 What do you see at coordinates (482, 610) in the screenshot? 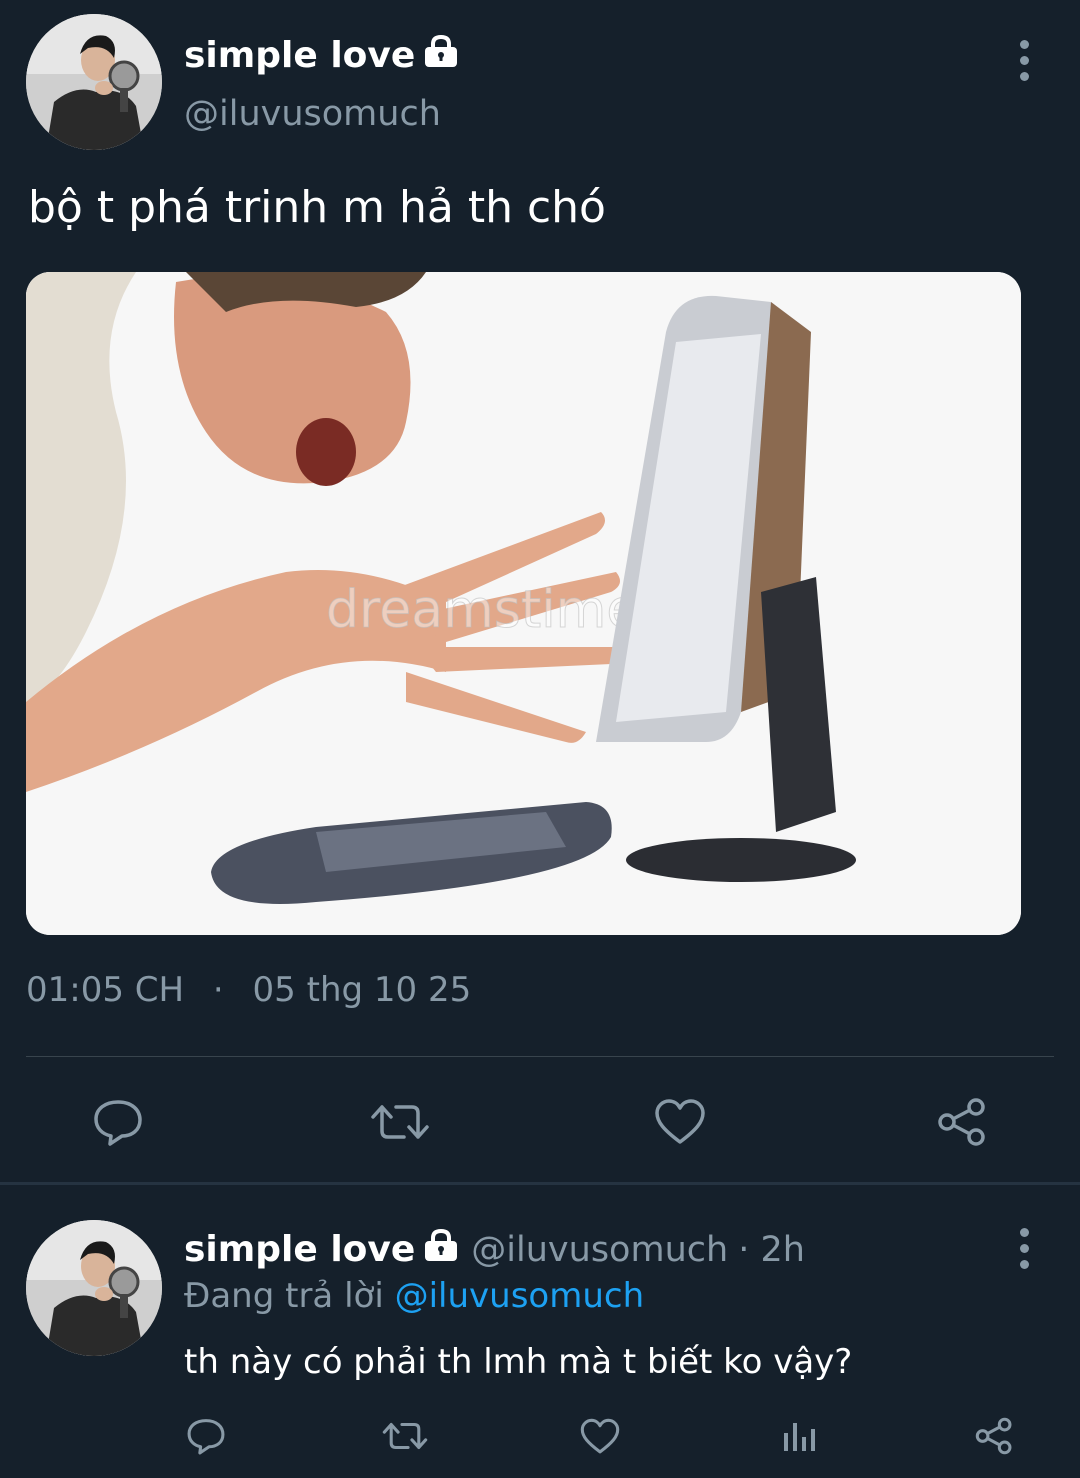
I see `media-watermark: dreamstime` at bounding box center [482, 610].